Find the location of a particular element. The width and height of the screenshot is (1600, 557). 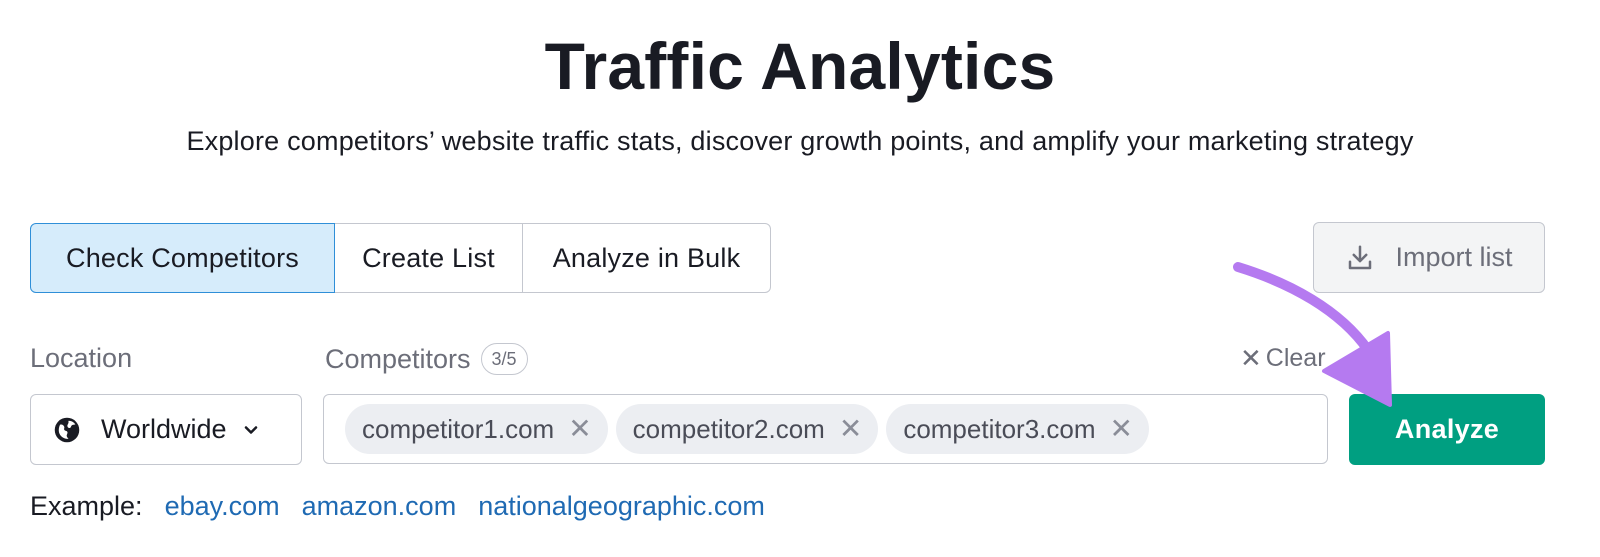

chip-label: competitor3.com is located at coordinates (999, 428).